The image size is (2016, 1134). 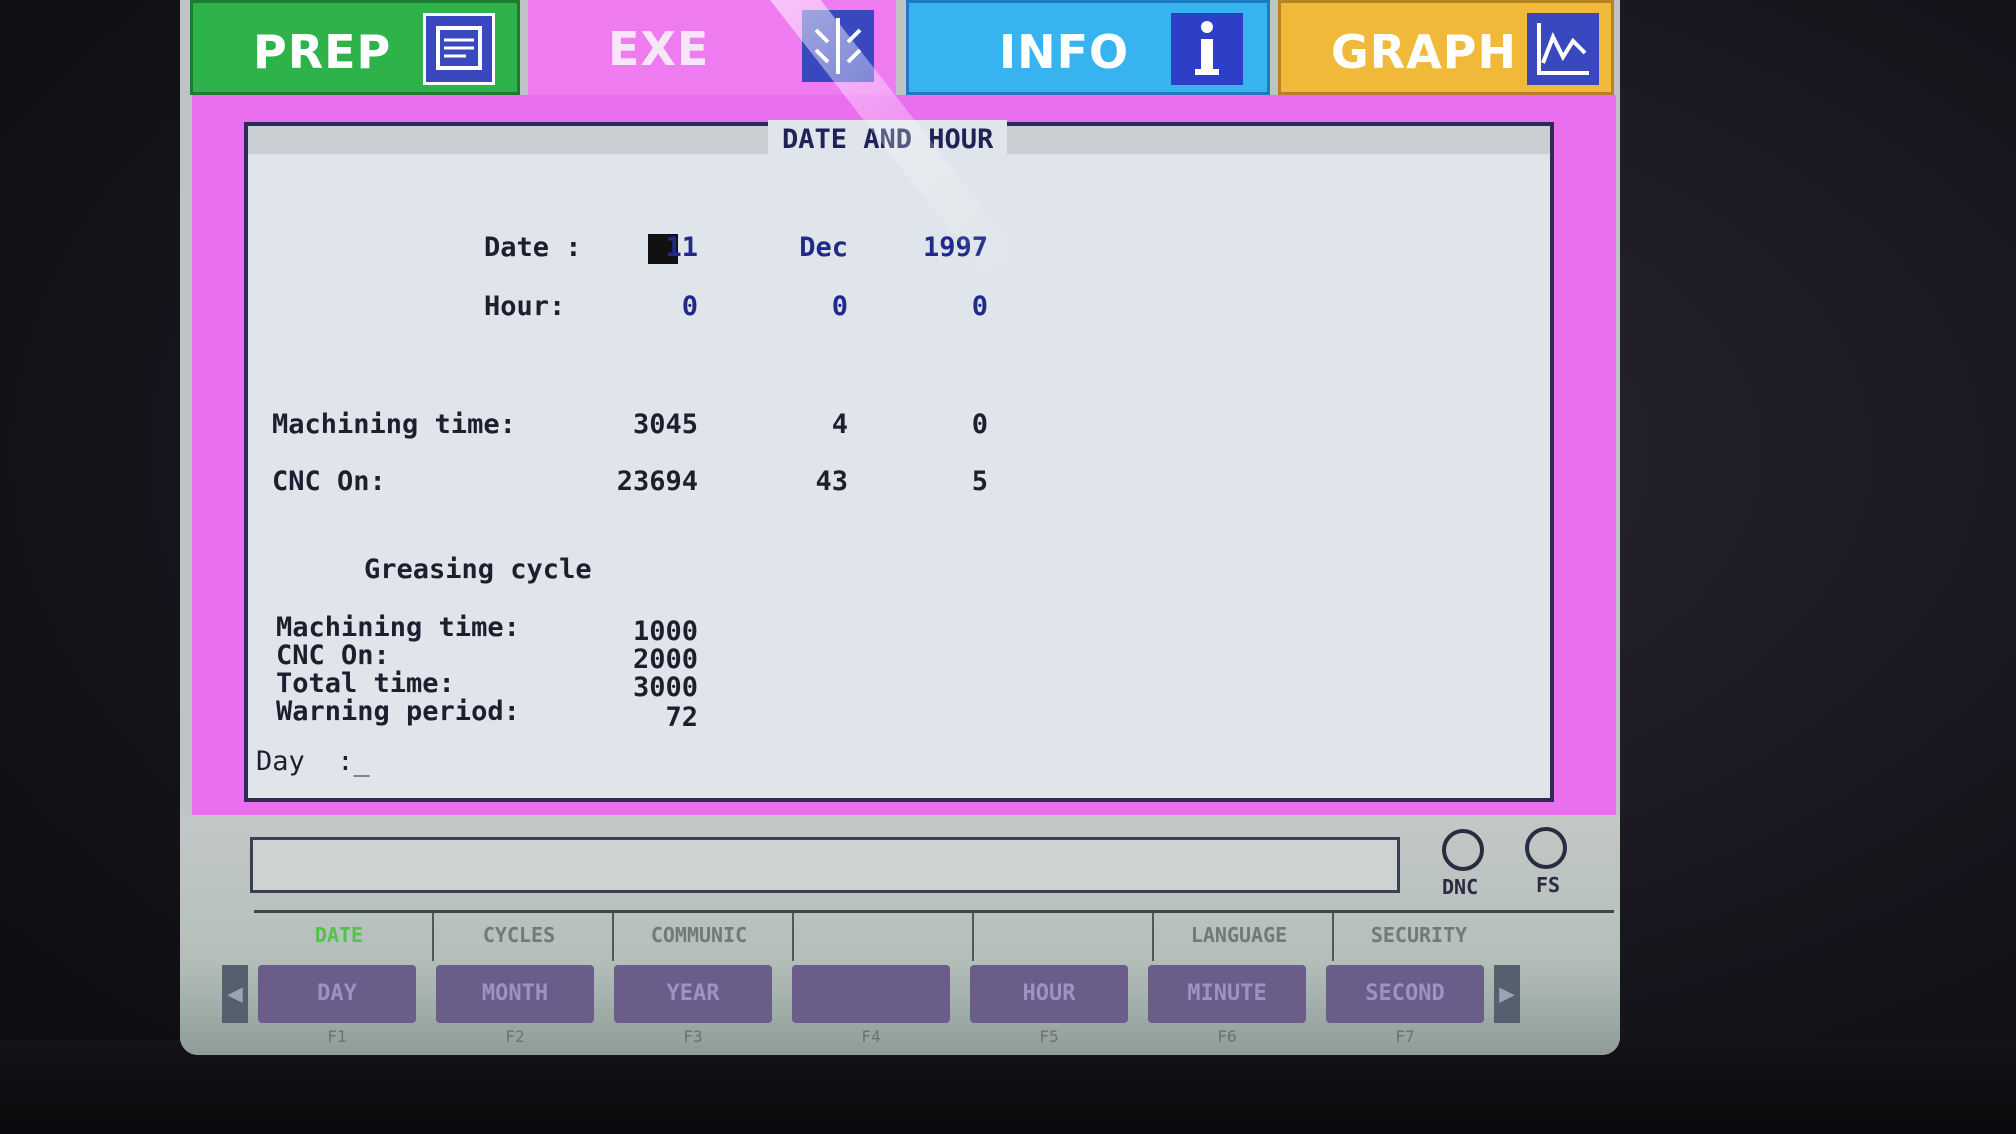 I want to click on tab-info: INFO, so click(x=1088, y=47).